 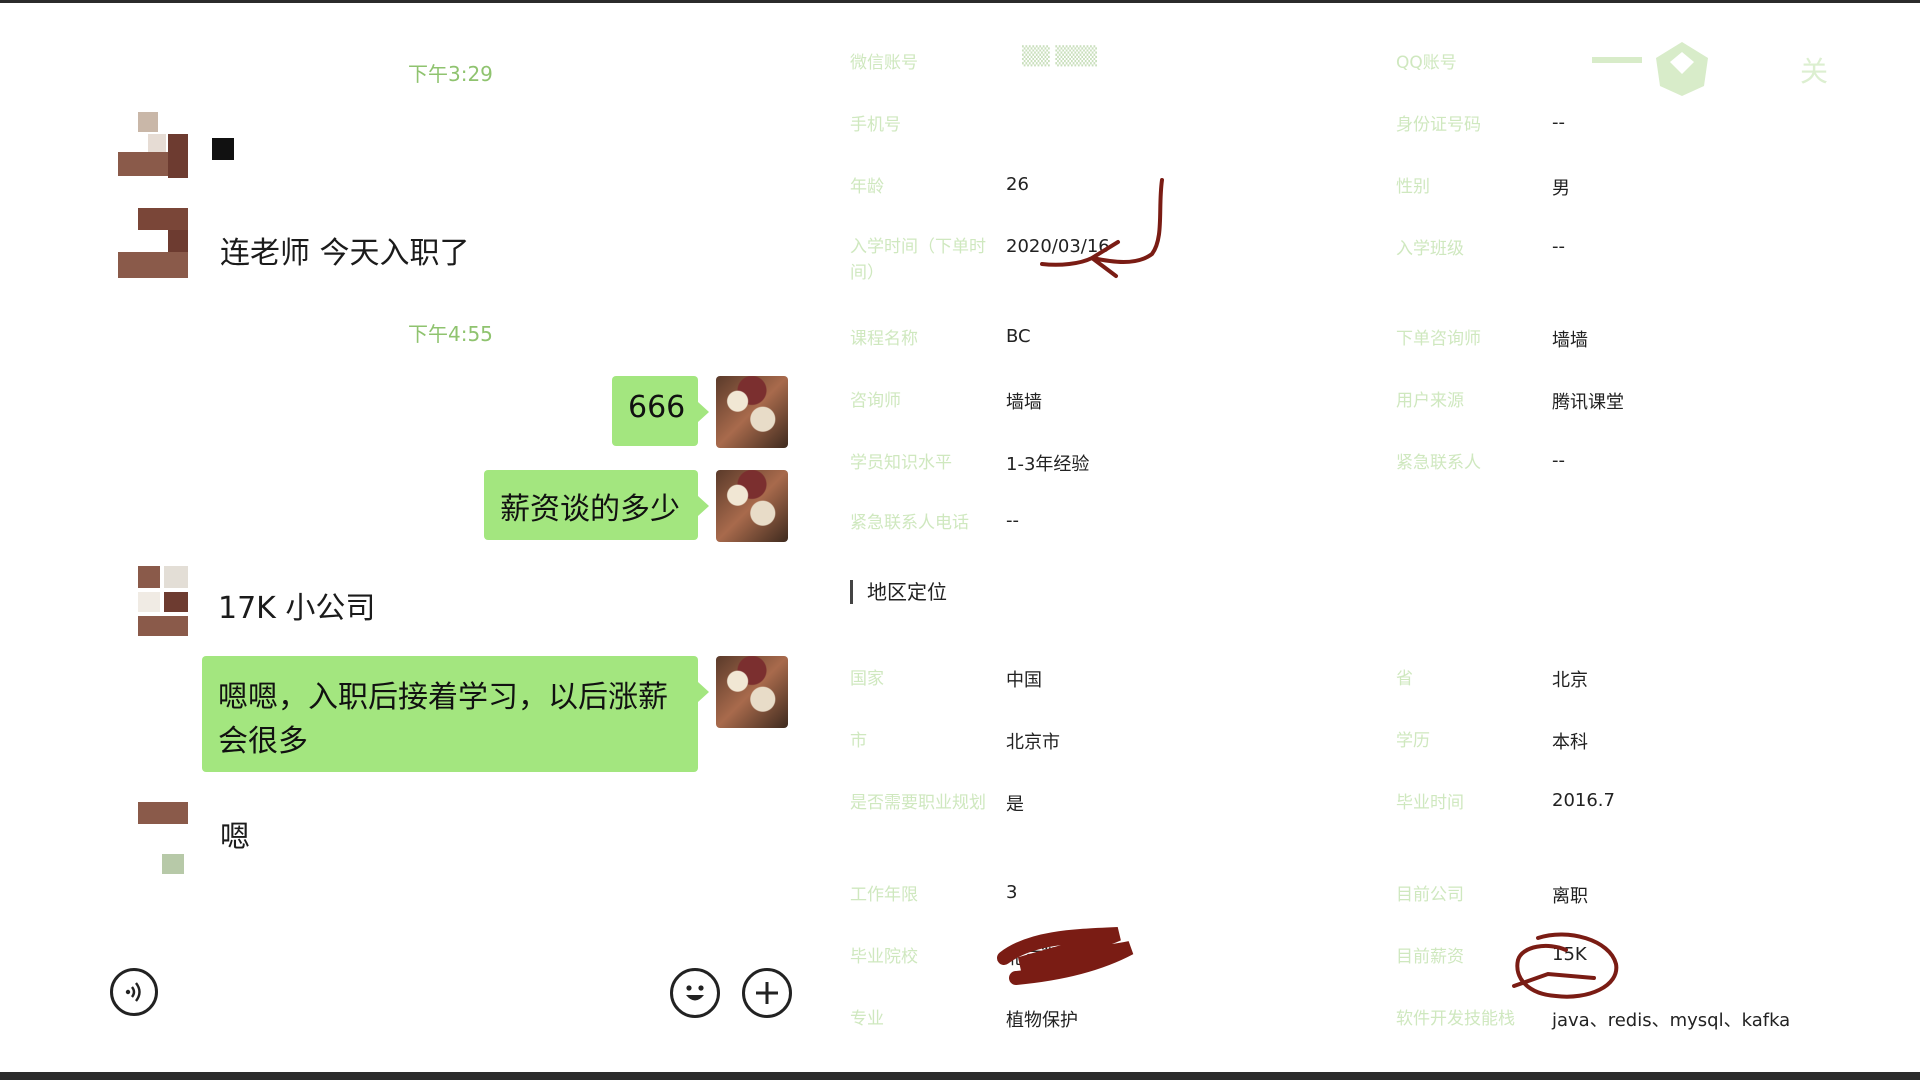 I want to click on outgoing-message: 薪资谈的多少, so click(x=596, y=505).